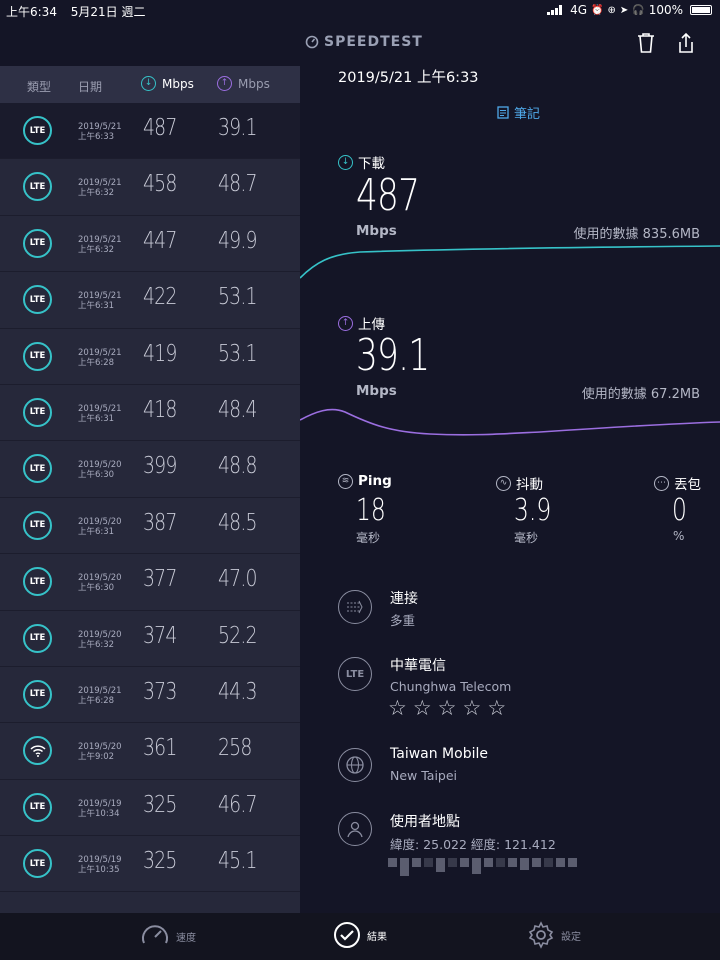  I want to click on upload-unit: Mbps, so click(376, 391).